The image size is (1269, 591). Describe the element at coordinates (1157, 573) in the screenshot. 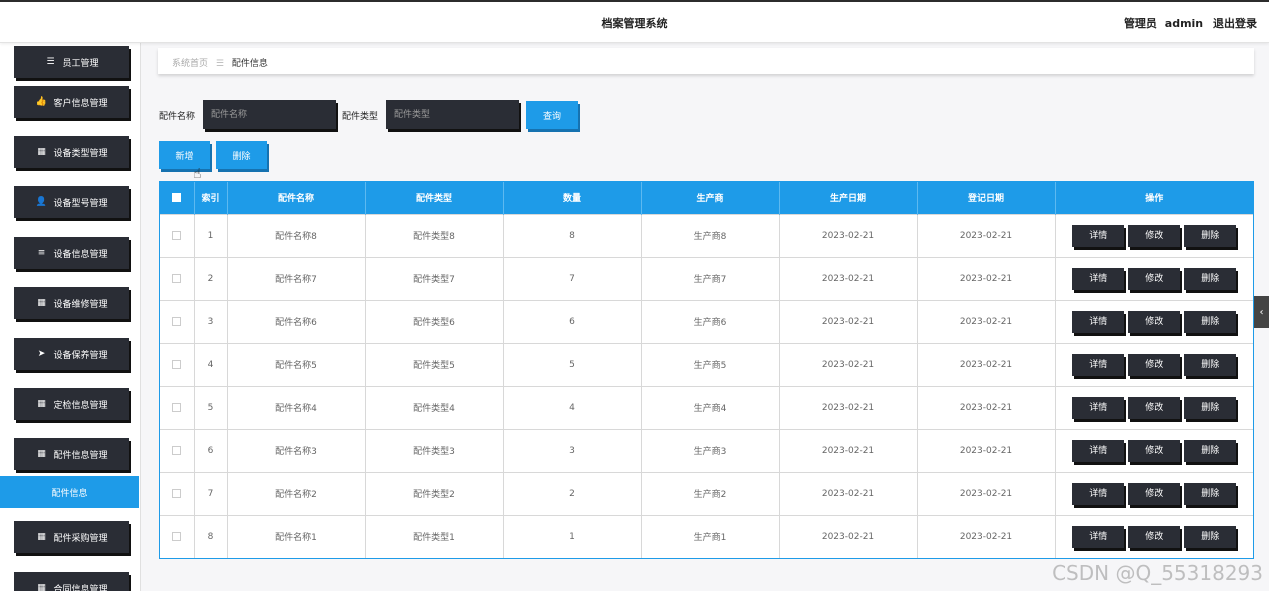

I see `watermark: CSDN @Q_55318293` at that location.